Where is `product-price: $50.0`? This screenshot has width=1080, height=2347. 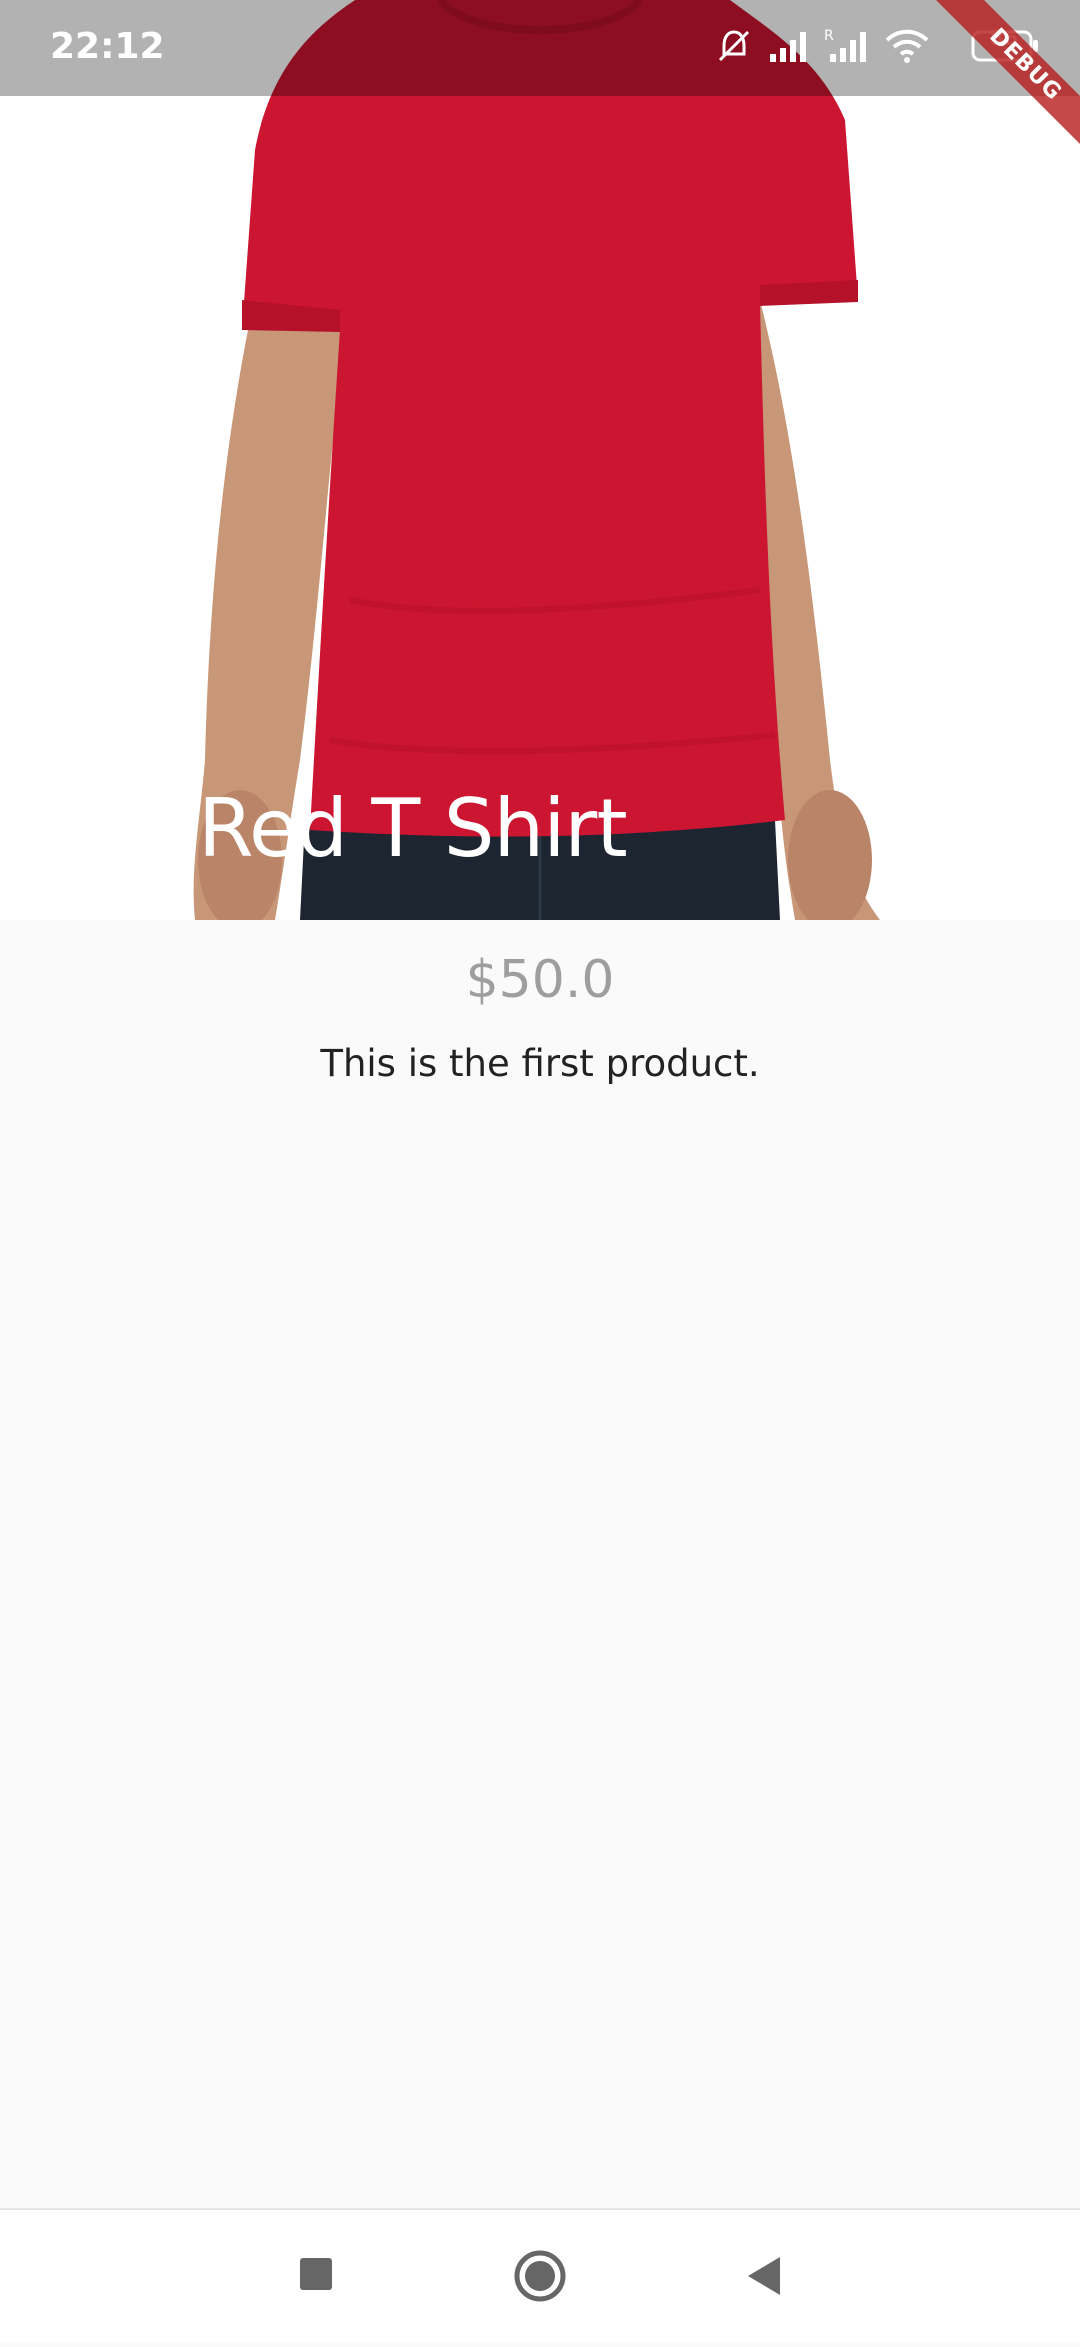
product-price: $50.0 is located at coordinates (540, 980).